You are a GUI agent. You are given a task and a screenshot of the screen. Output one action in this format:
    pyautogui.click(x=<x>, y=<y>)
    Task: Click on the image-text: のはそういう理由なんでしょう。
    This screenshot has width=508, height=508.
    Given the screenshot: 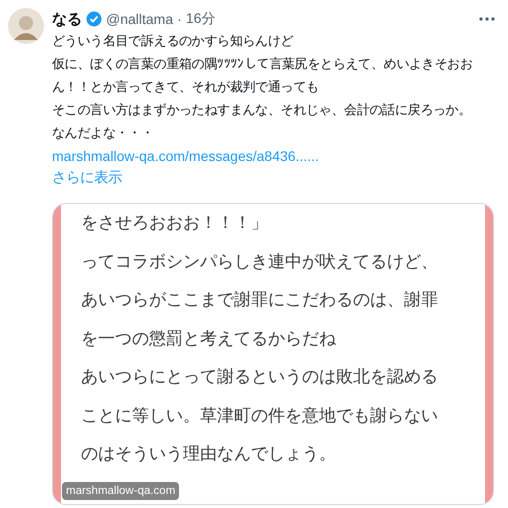 What is the action you would take?
    pyautogui.click(x=209, y=454)
    